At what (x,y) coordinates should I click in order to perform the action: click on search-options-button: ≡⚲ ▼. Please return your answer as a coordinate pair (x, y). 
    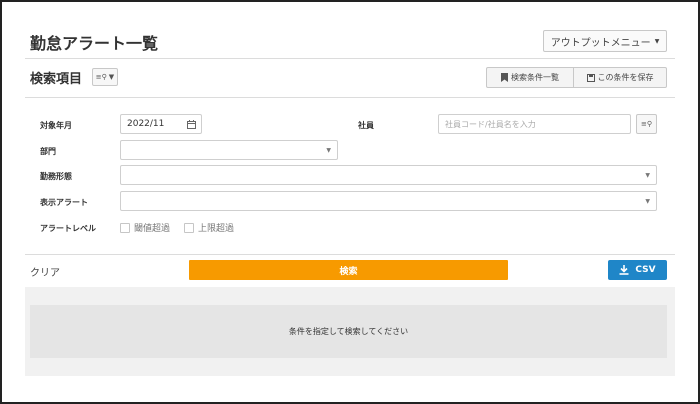
    Looking at the image, I should click on (105, 77).